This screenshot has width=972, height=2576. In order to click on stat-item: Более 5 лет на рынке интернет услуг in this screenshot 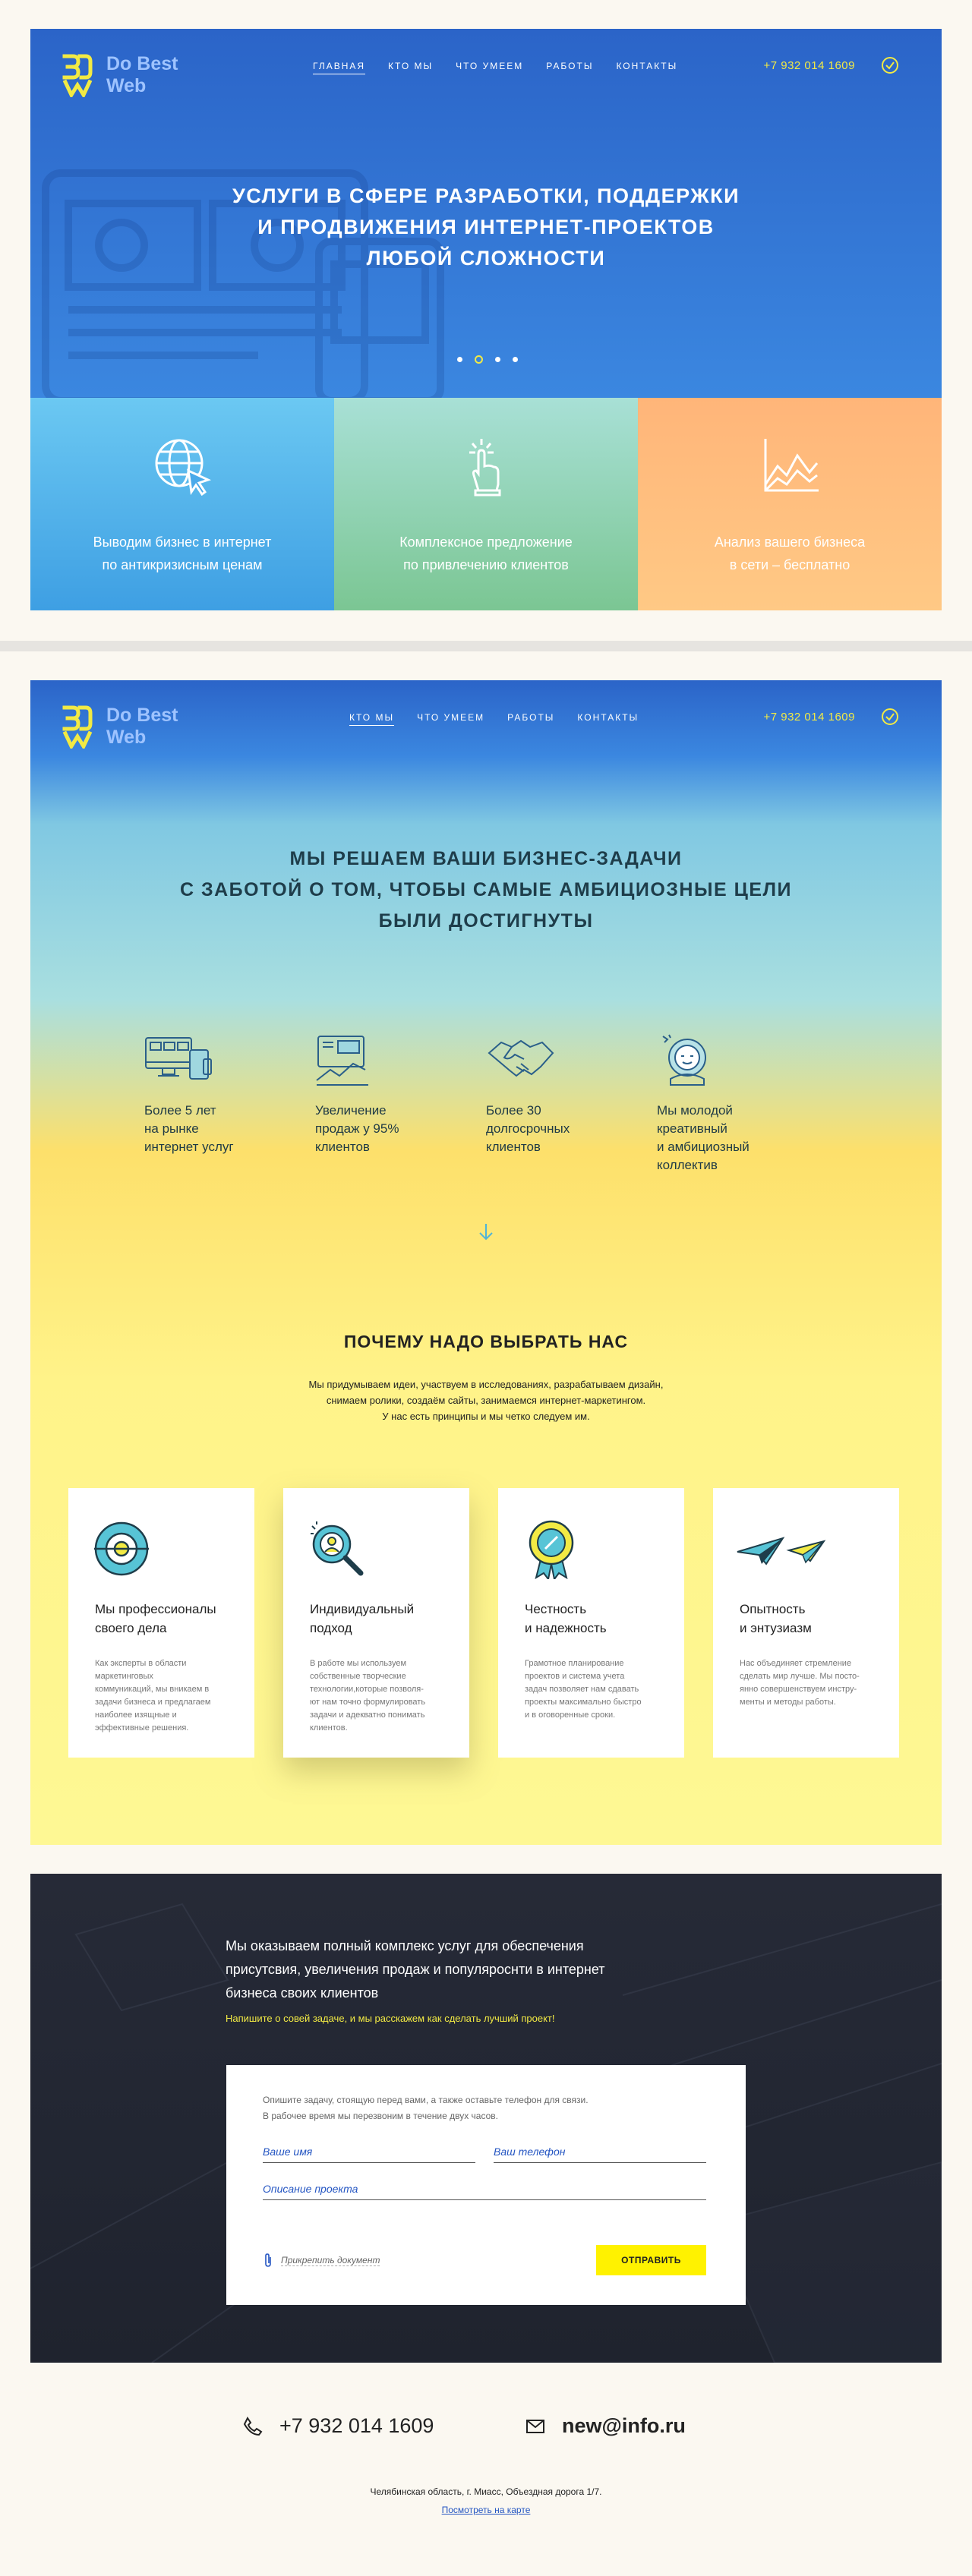, I will do `click(229, 1103)`.